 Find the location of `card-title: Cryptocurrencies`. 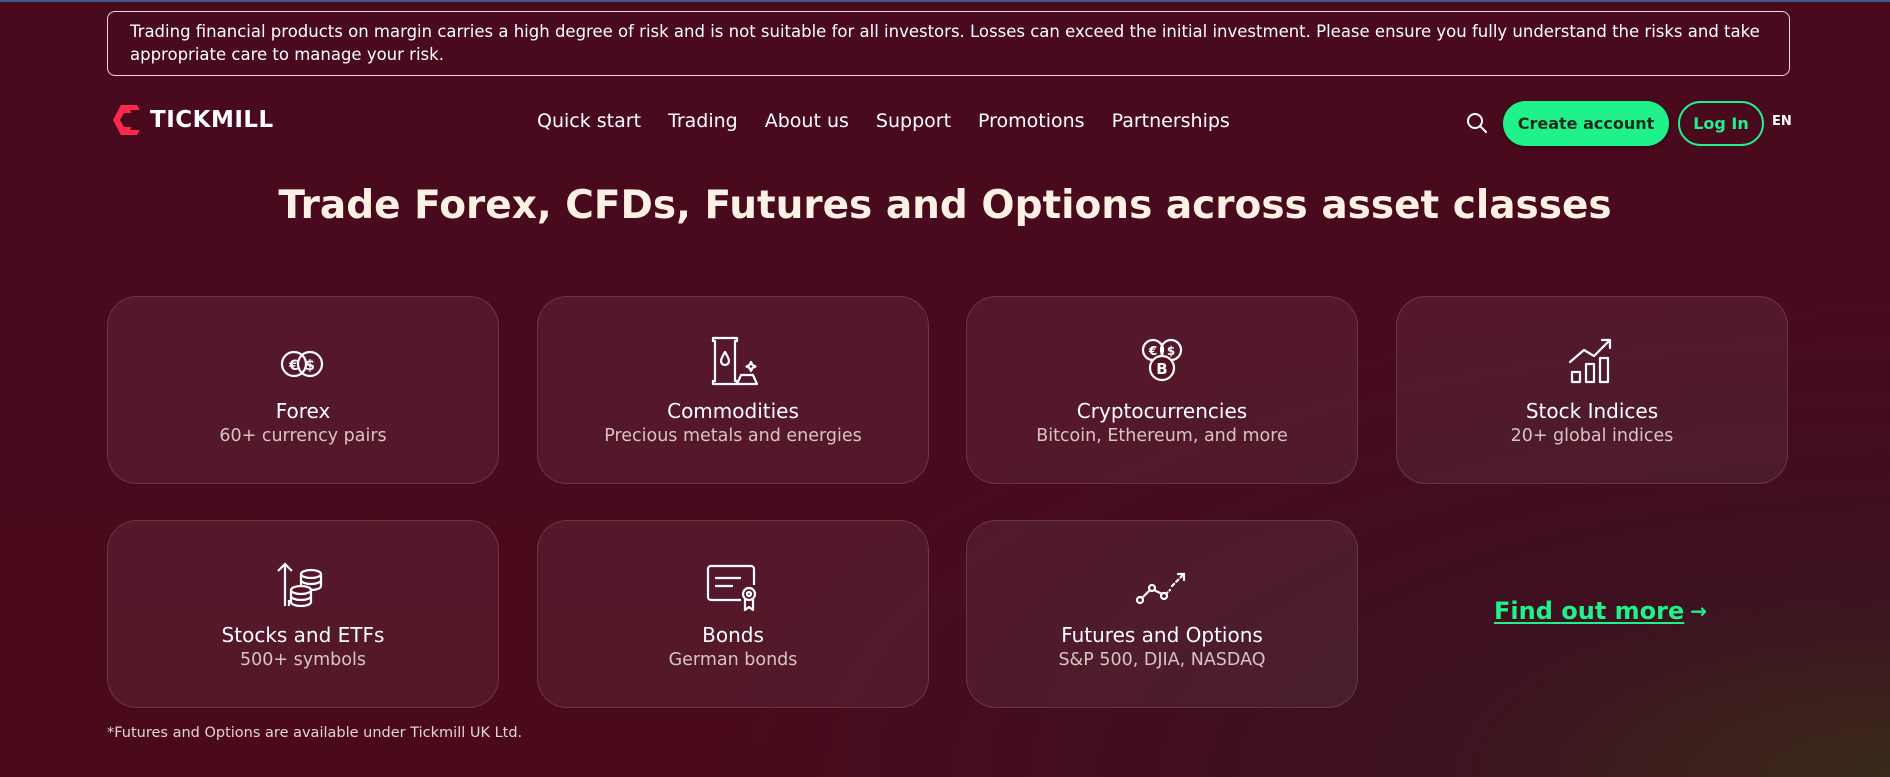

card-title: Cryptocurrencies is located at coordinates (1162, 411).